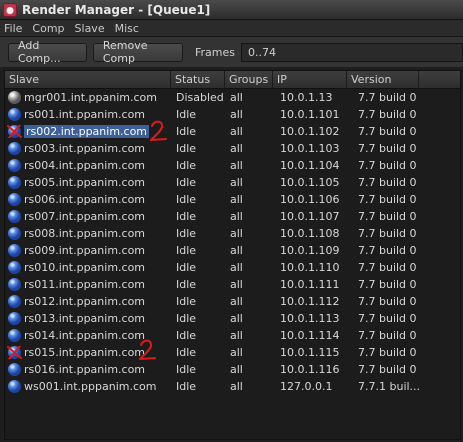 This screenshot has width=463, height=442. I want to click on slave-name: rs004.int.ppanim.com, so click(85, 165).